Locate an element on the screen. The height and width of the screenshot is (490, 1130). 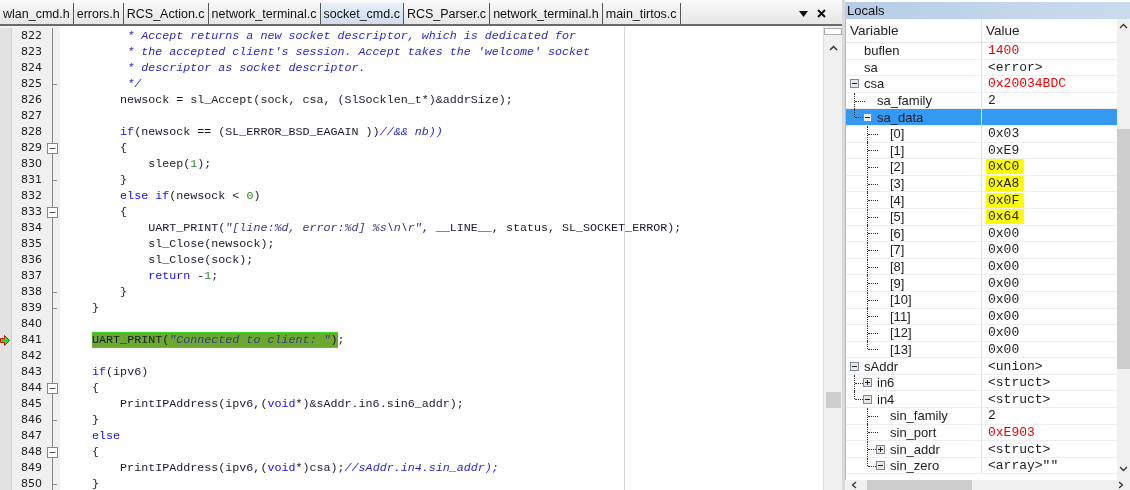
line-number: 832 is located at coordinates (31, 196).